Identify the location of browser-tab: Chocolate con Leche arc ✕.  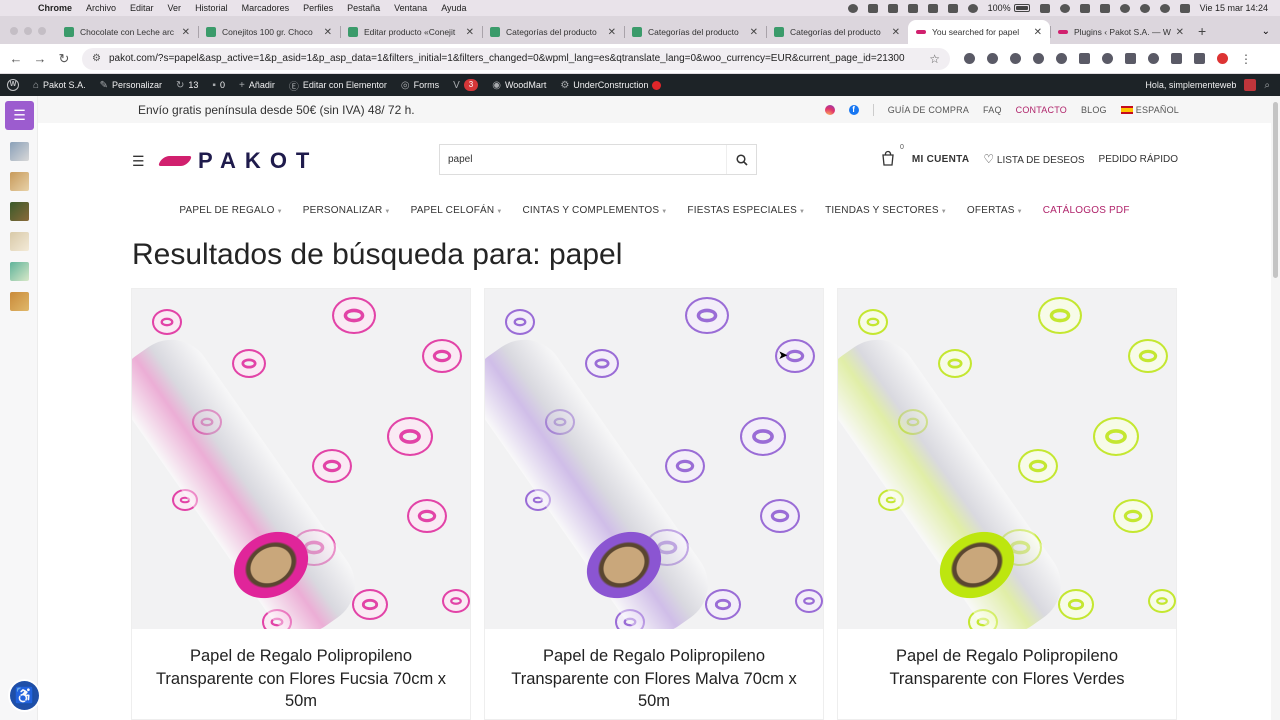
(127, 32).